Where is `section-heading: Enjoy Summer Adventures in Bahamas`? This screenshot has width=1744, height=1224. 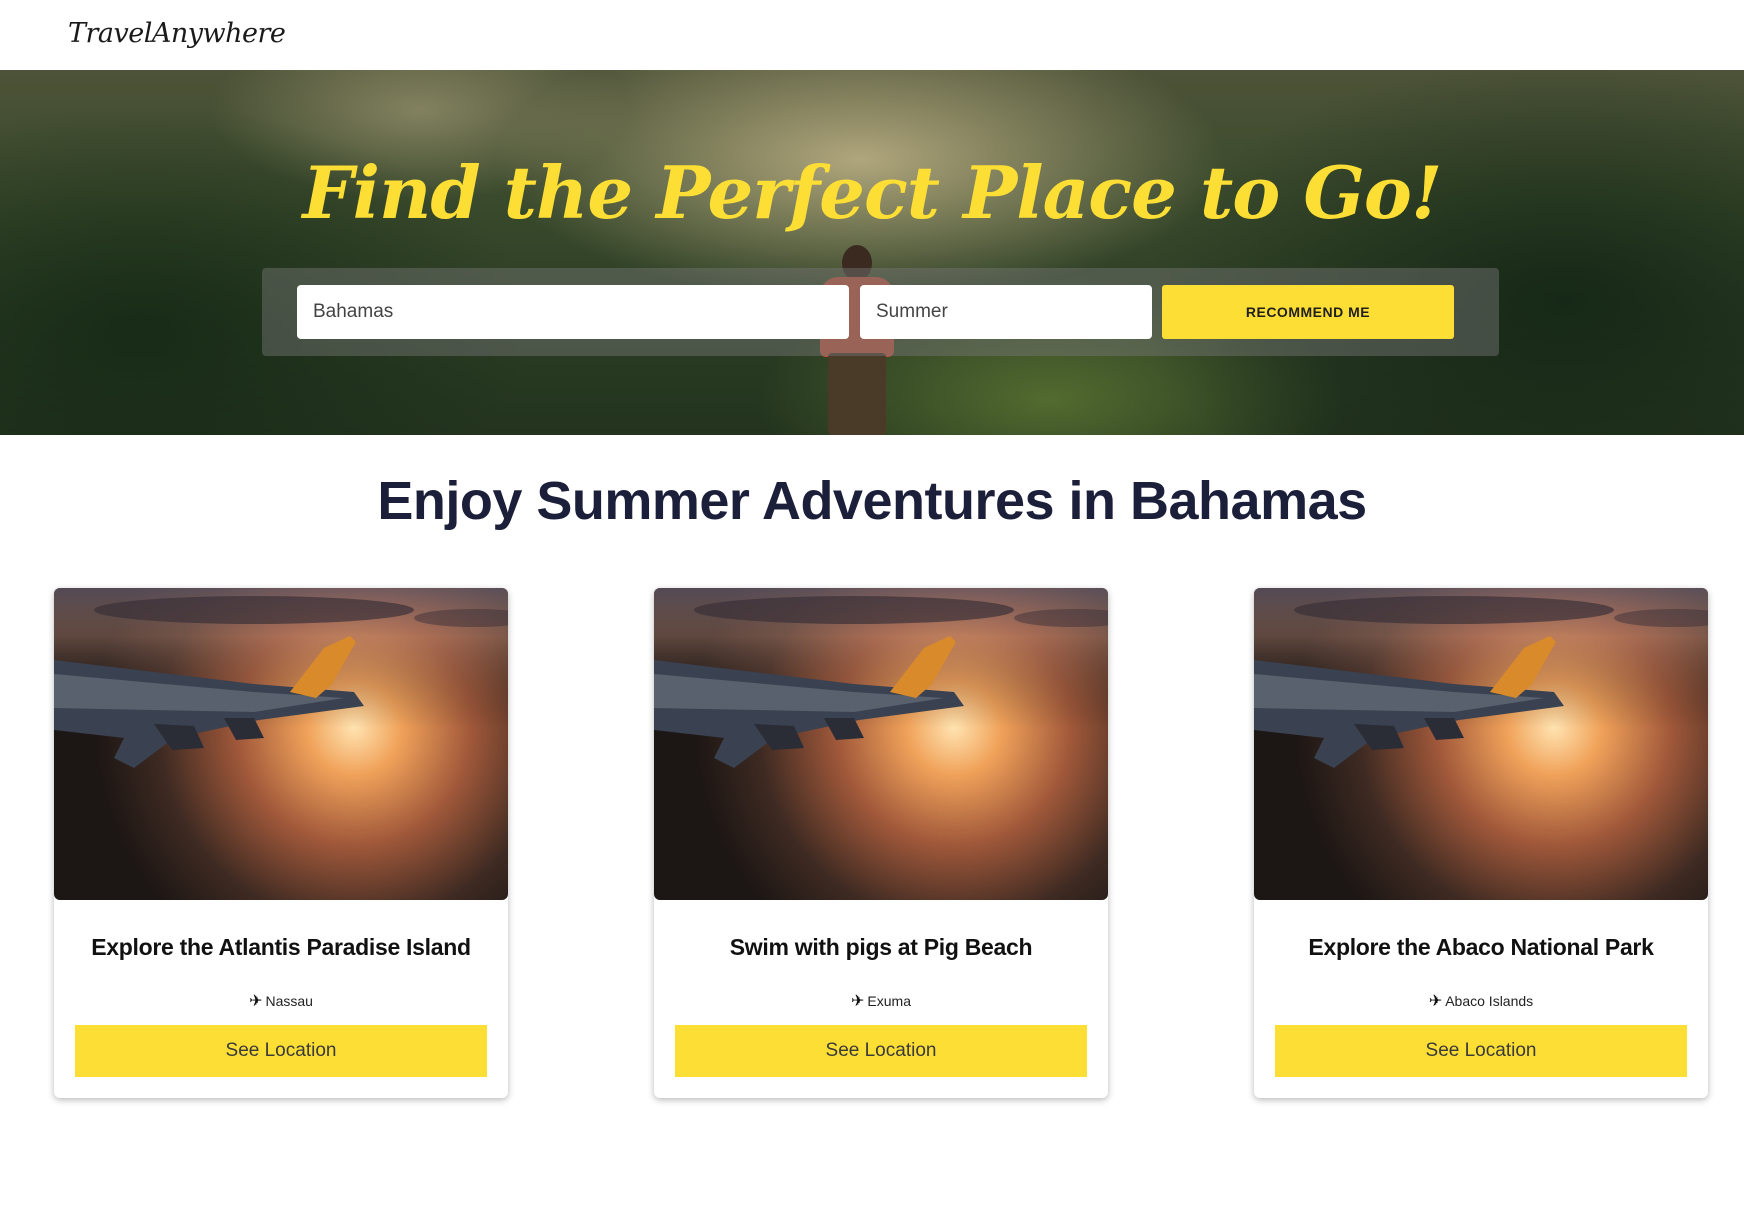
section-heading: Enjoy Summer Adventures in Bahamas is located at coordinates (872, 501).